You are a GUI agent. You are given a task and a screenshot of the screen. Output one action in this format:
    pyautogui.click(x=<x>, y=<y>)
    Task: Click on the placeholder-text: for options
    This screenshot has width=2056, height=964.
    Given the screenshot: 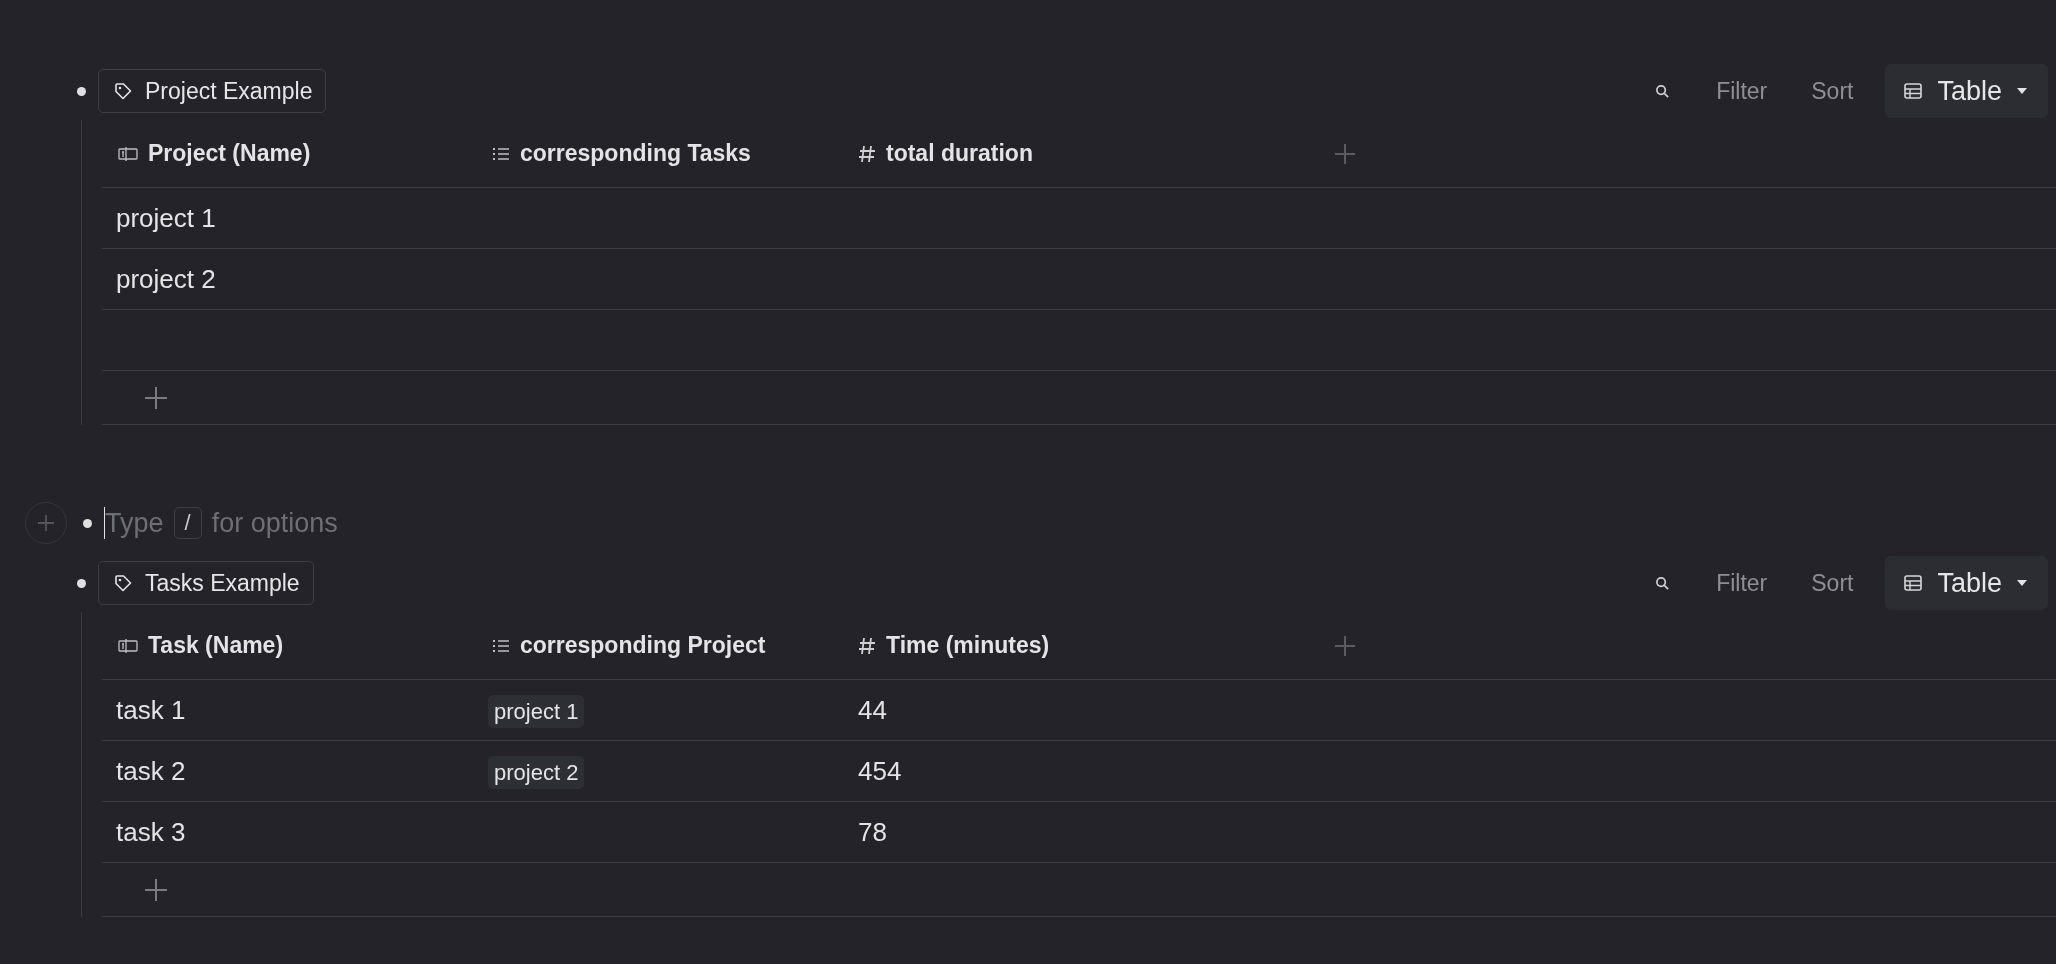 What is the action you would take?
    pyautogui.click(x=274, y=523)
    